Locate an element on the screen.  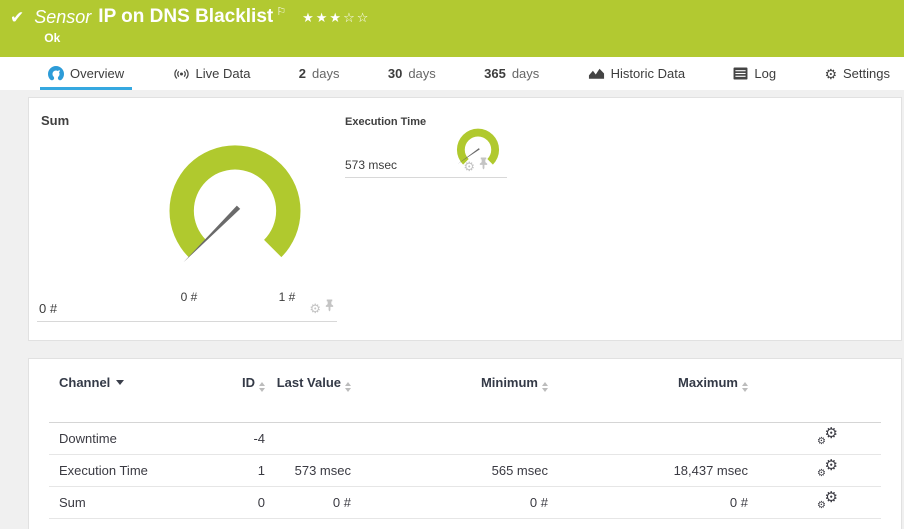
gauge-title: Execution Time is located at coordinates (386, 122).